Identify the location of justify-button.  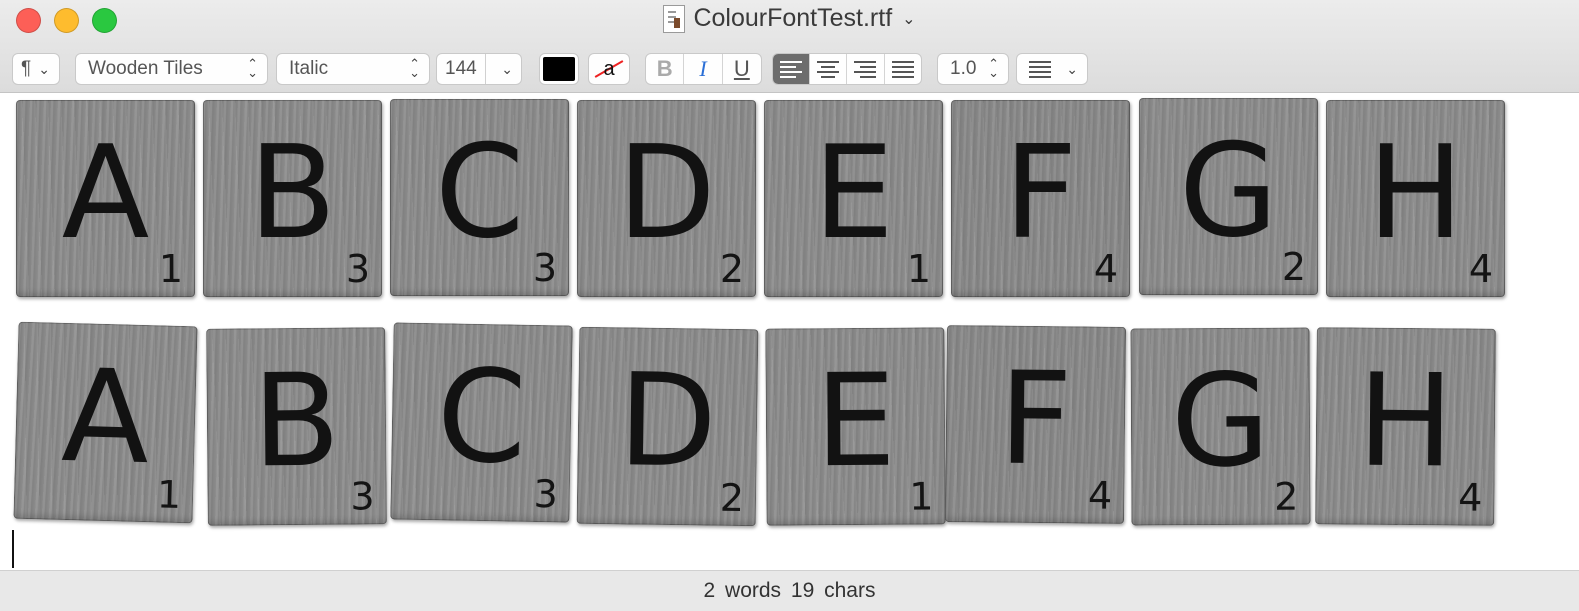
(903, 69).